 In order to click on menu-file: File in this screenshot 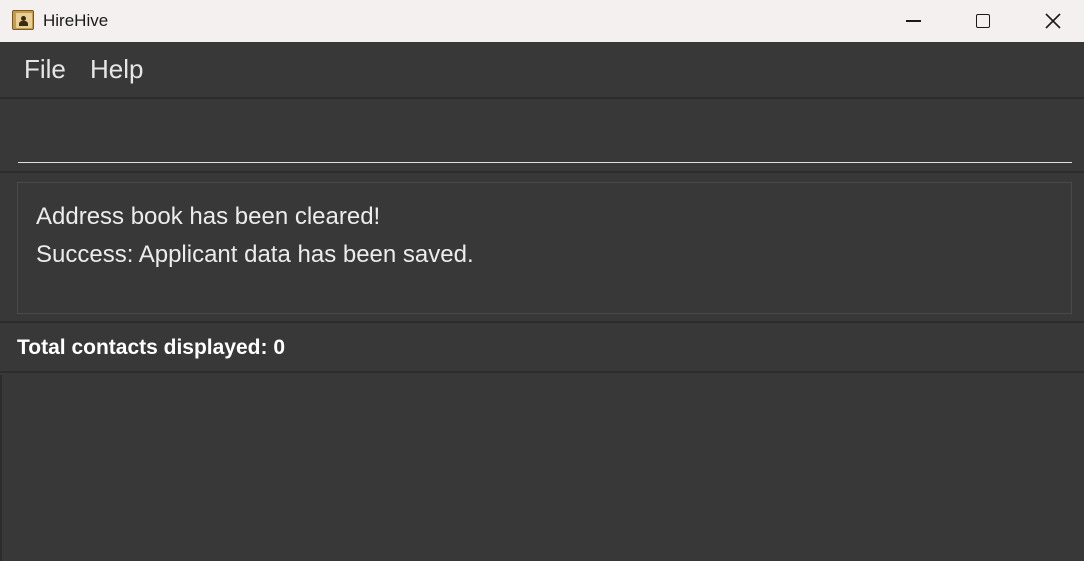, I will do `click(45, 69)`.